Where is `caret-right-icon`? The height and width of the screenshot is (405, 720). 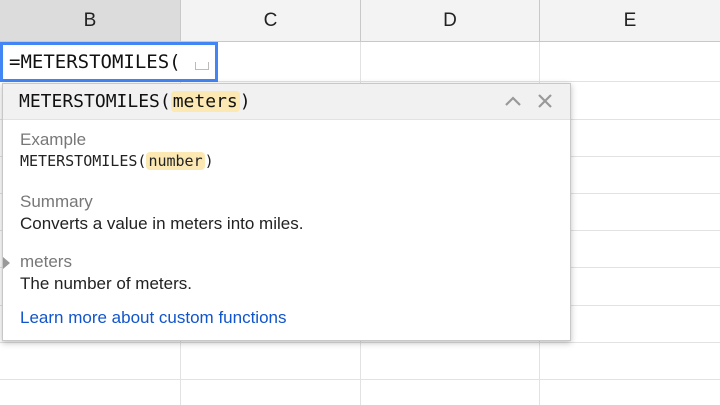
caret-right-icon is located at coordinates (6, 263).